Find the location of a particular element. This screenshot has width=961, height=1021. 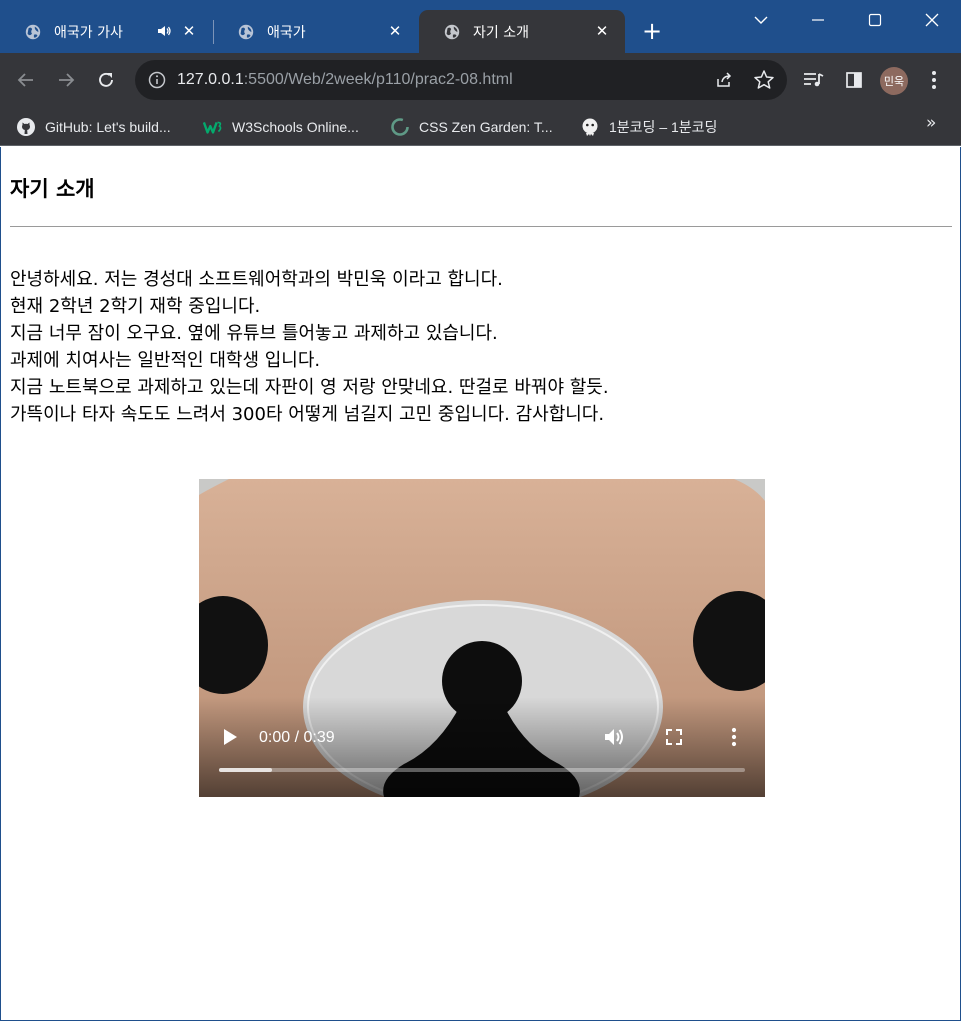

paragraph-line: 과제에 치여사는 일반적인 대학생 입니다. is located at coordinates (165, 360).